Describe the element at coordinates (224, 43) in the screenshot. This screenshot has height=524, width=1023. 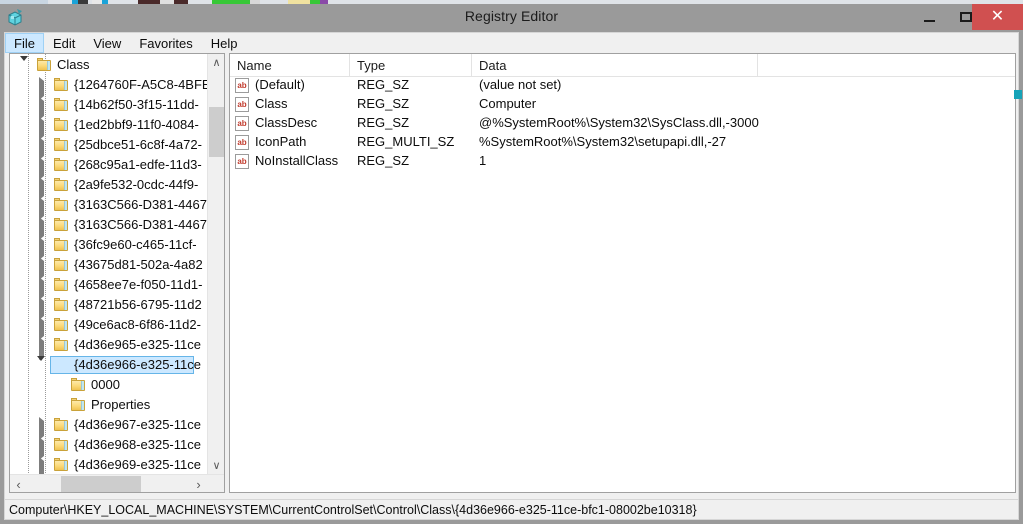
I see `menu-item-help: Help` at that location.